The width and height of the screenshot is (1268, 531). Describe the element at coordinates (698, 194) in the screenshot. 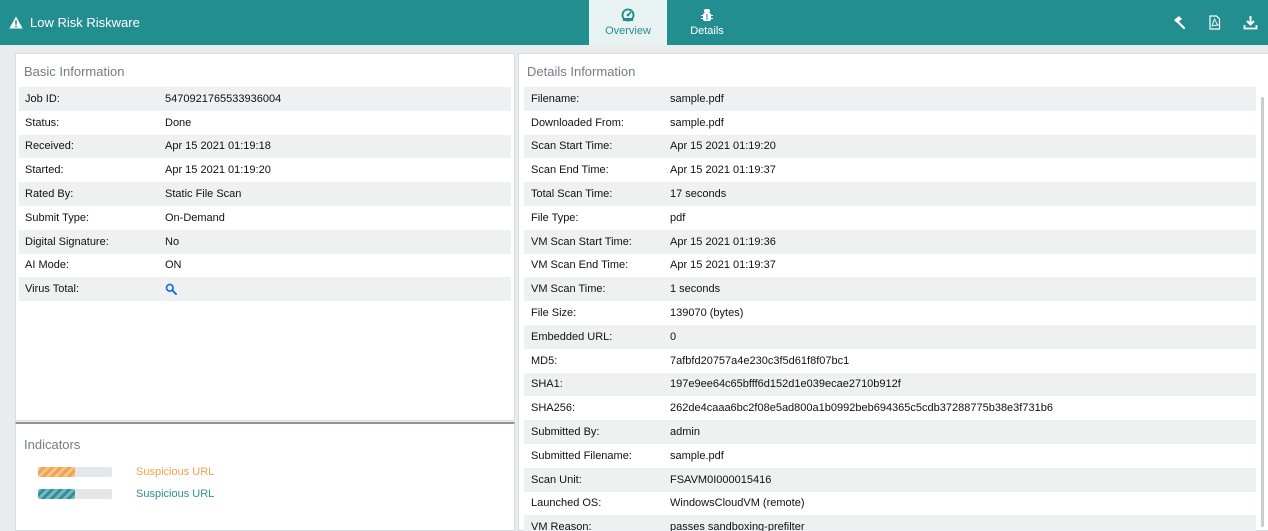

I see `row-value: 17 seconds` at that location.